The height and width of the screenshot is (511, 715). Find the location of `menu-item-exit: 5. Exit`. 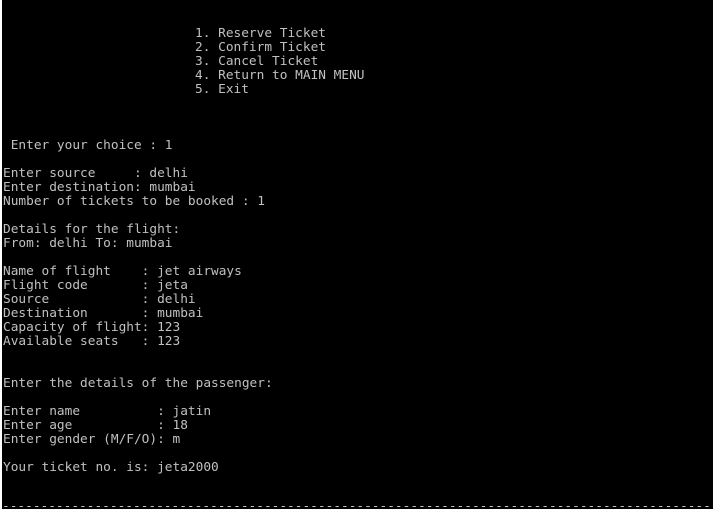

menu-item-exit: 5. Exit is located at coordinates (222, 89).